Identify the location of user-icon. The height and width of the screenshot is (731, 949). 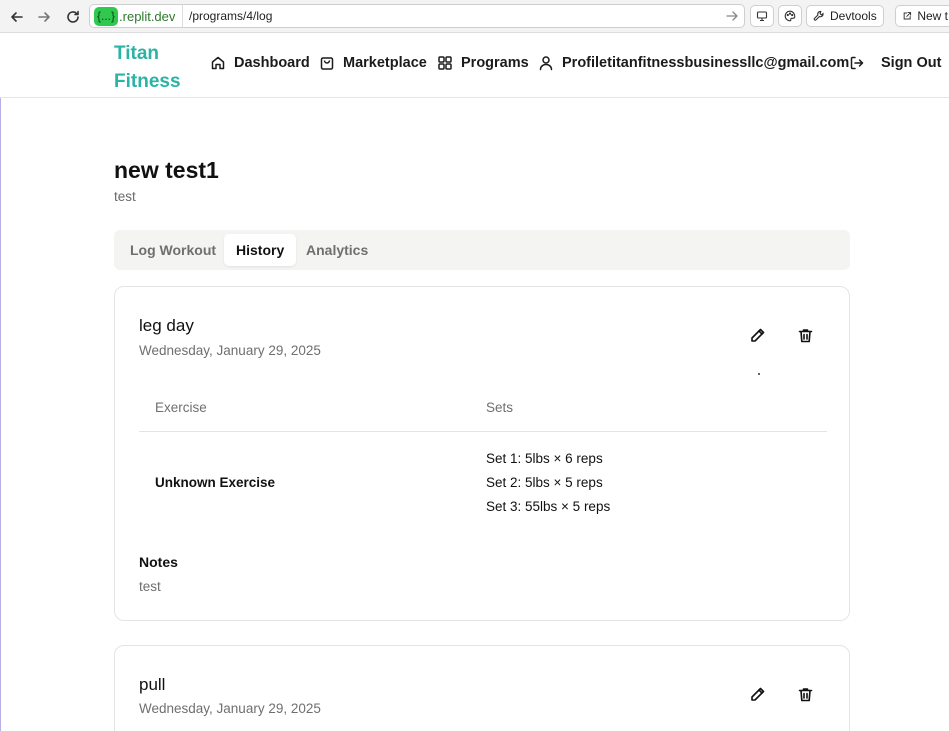
(546, 63).